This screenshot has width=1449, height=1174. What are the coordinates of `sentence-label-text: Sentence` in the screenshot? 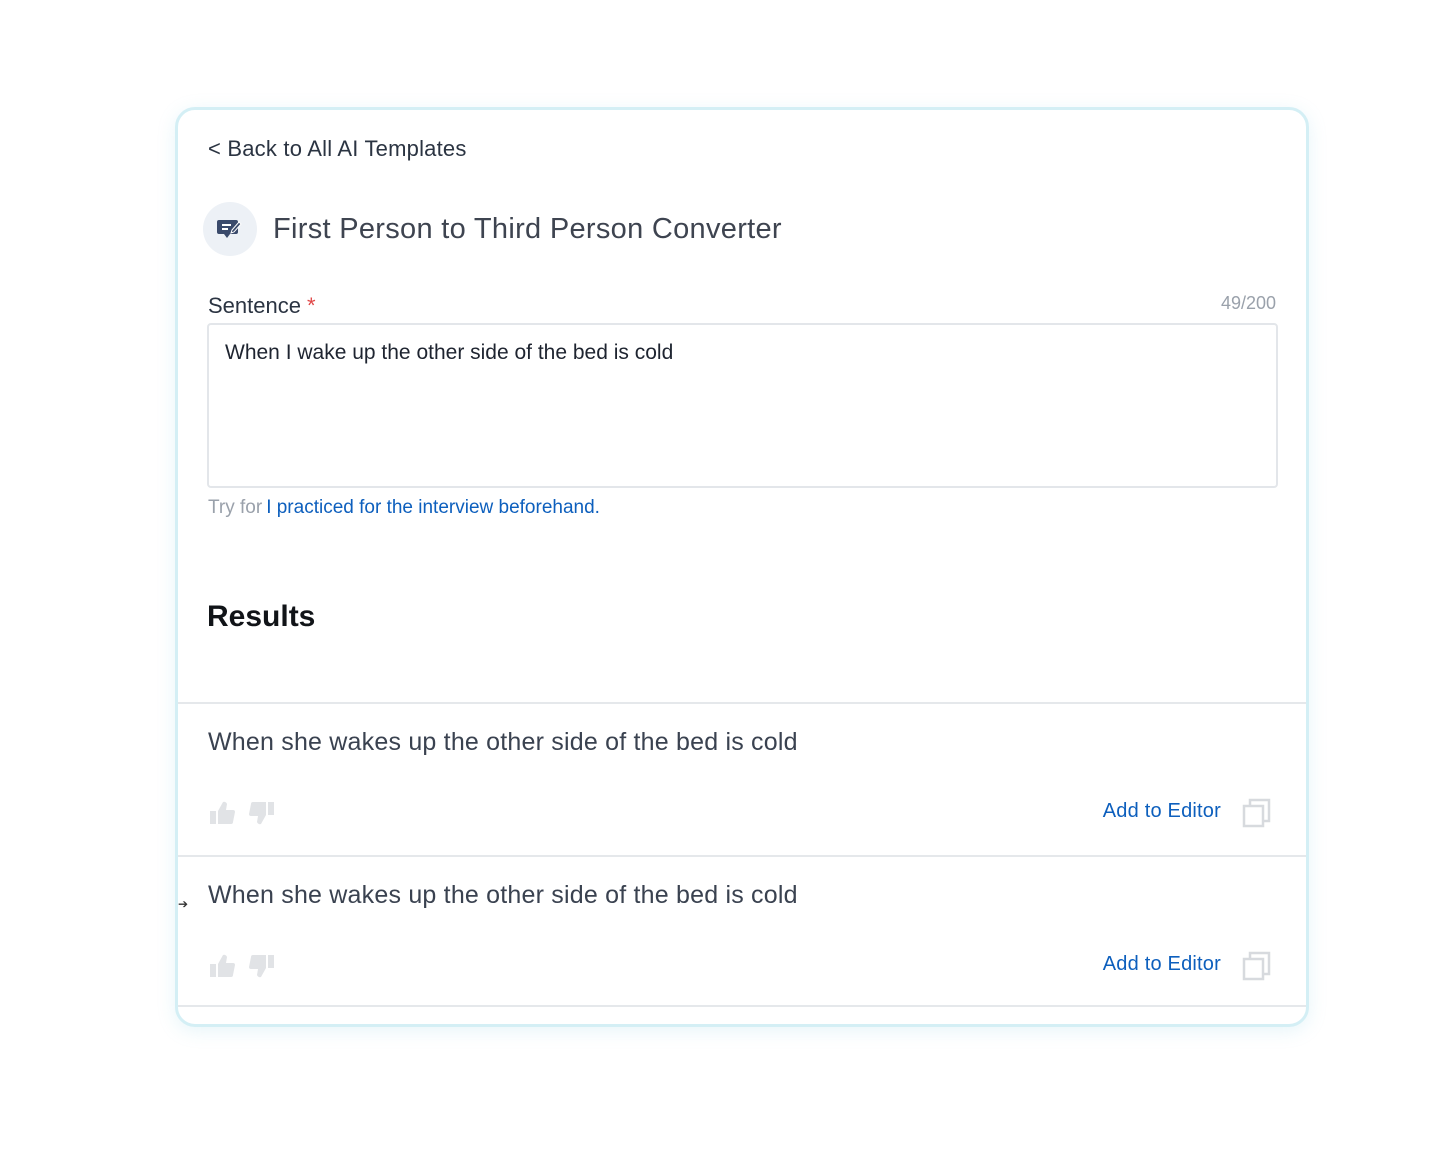 It's located at (254, 305).